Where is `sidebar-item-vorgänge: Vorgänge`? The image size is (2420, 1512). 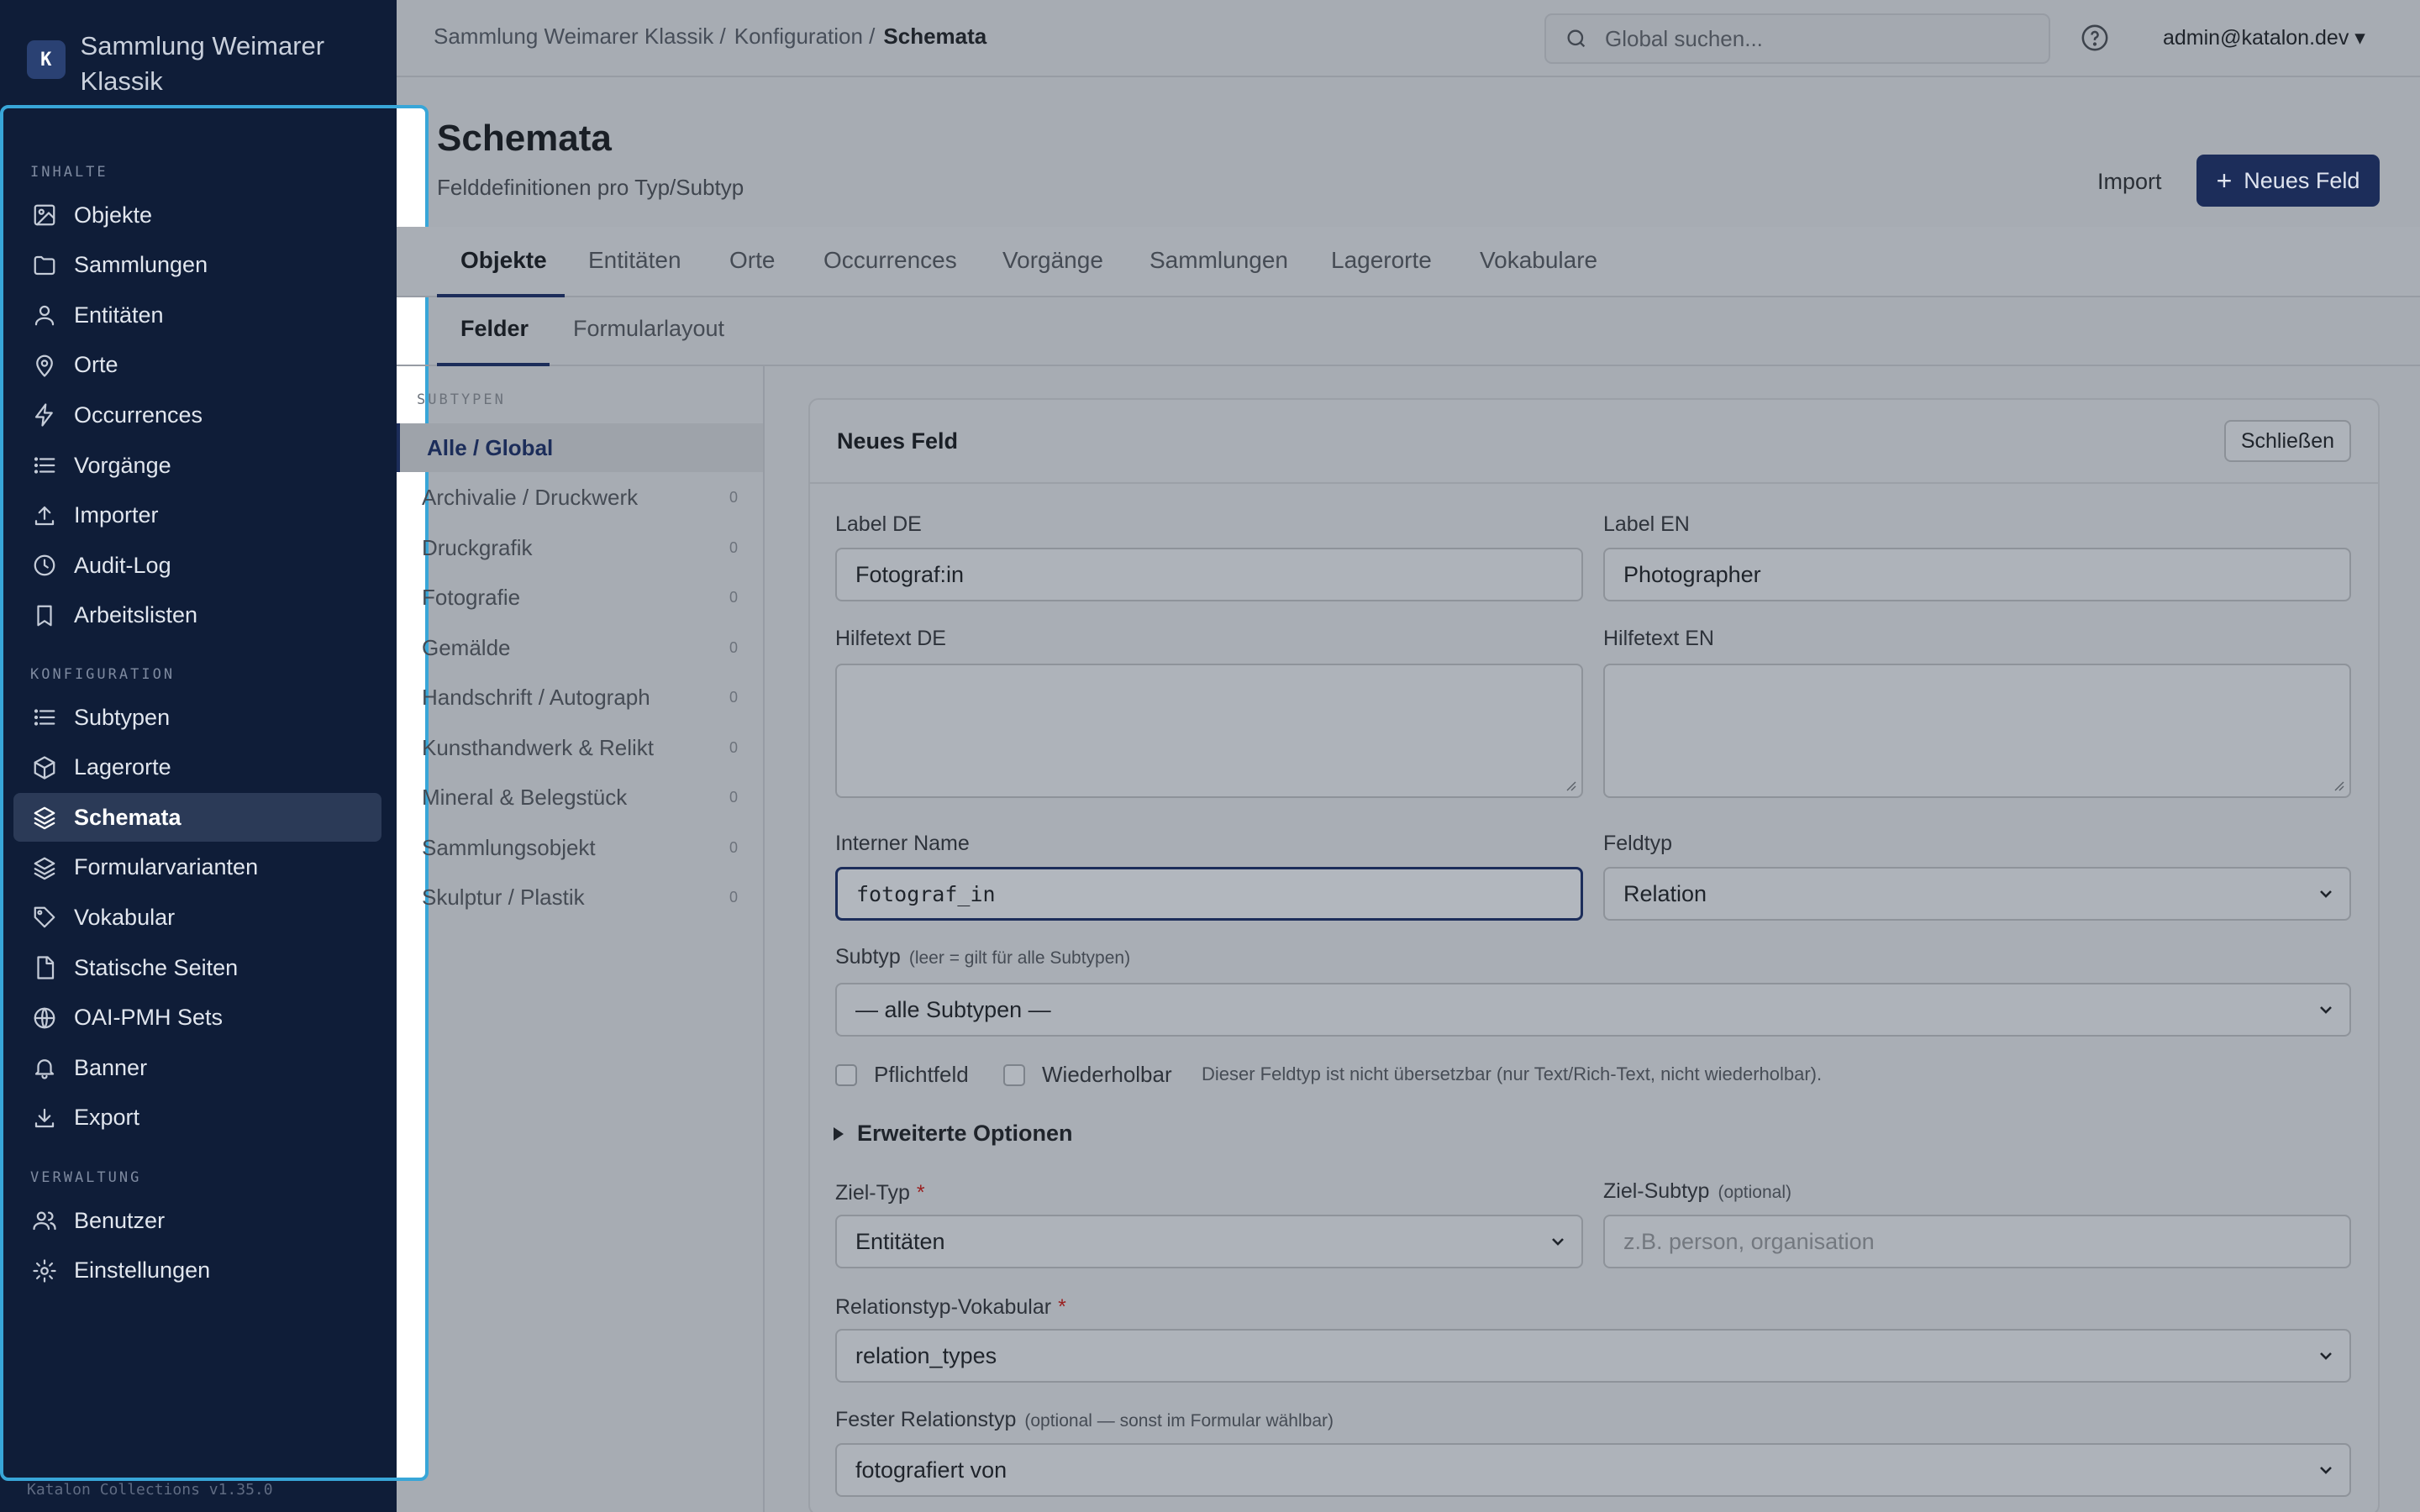
sidebar-item-vorgänge: Vorgänge is located at coordinates (197, 465).